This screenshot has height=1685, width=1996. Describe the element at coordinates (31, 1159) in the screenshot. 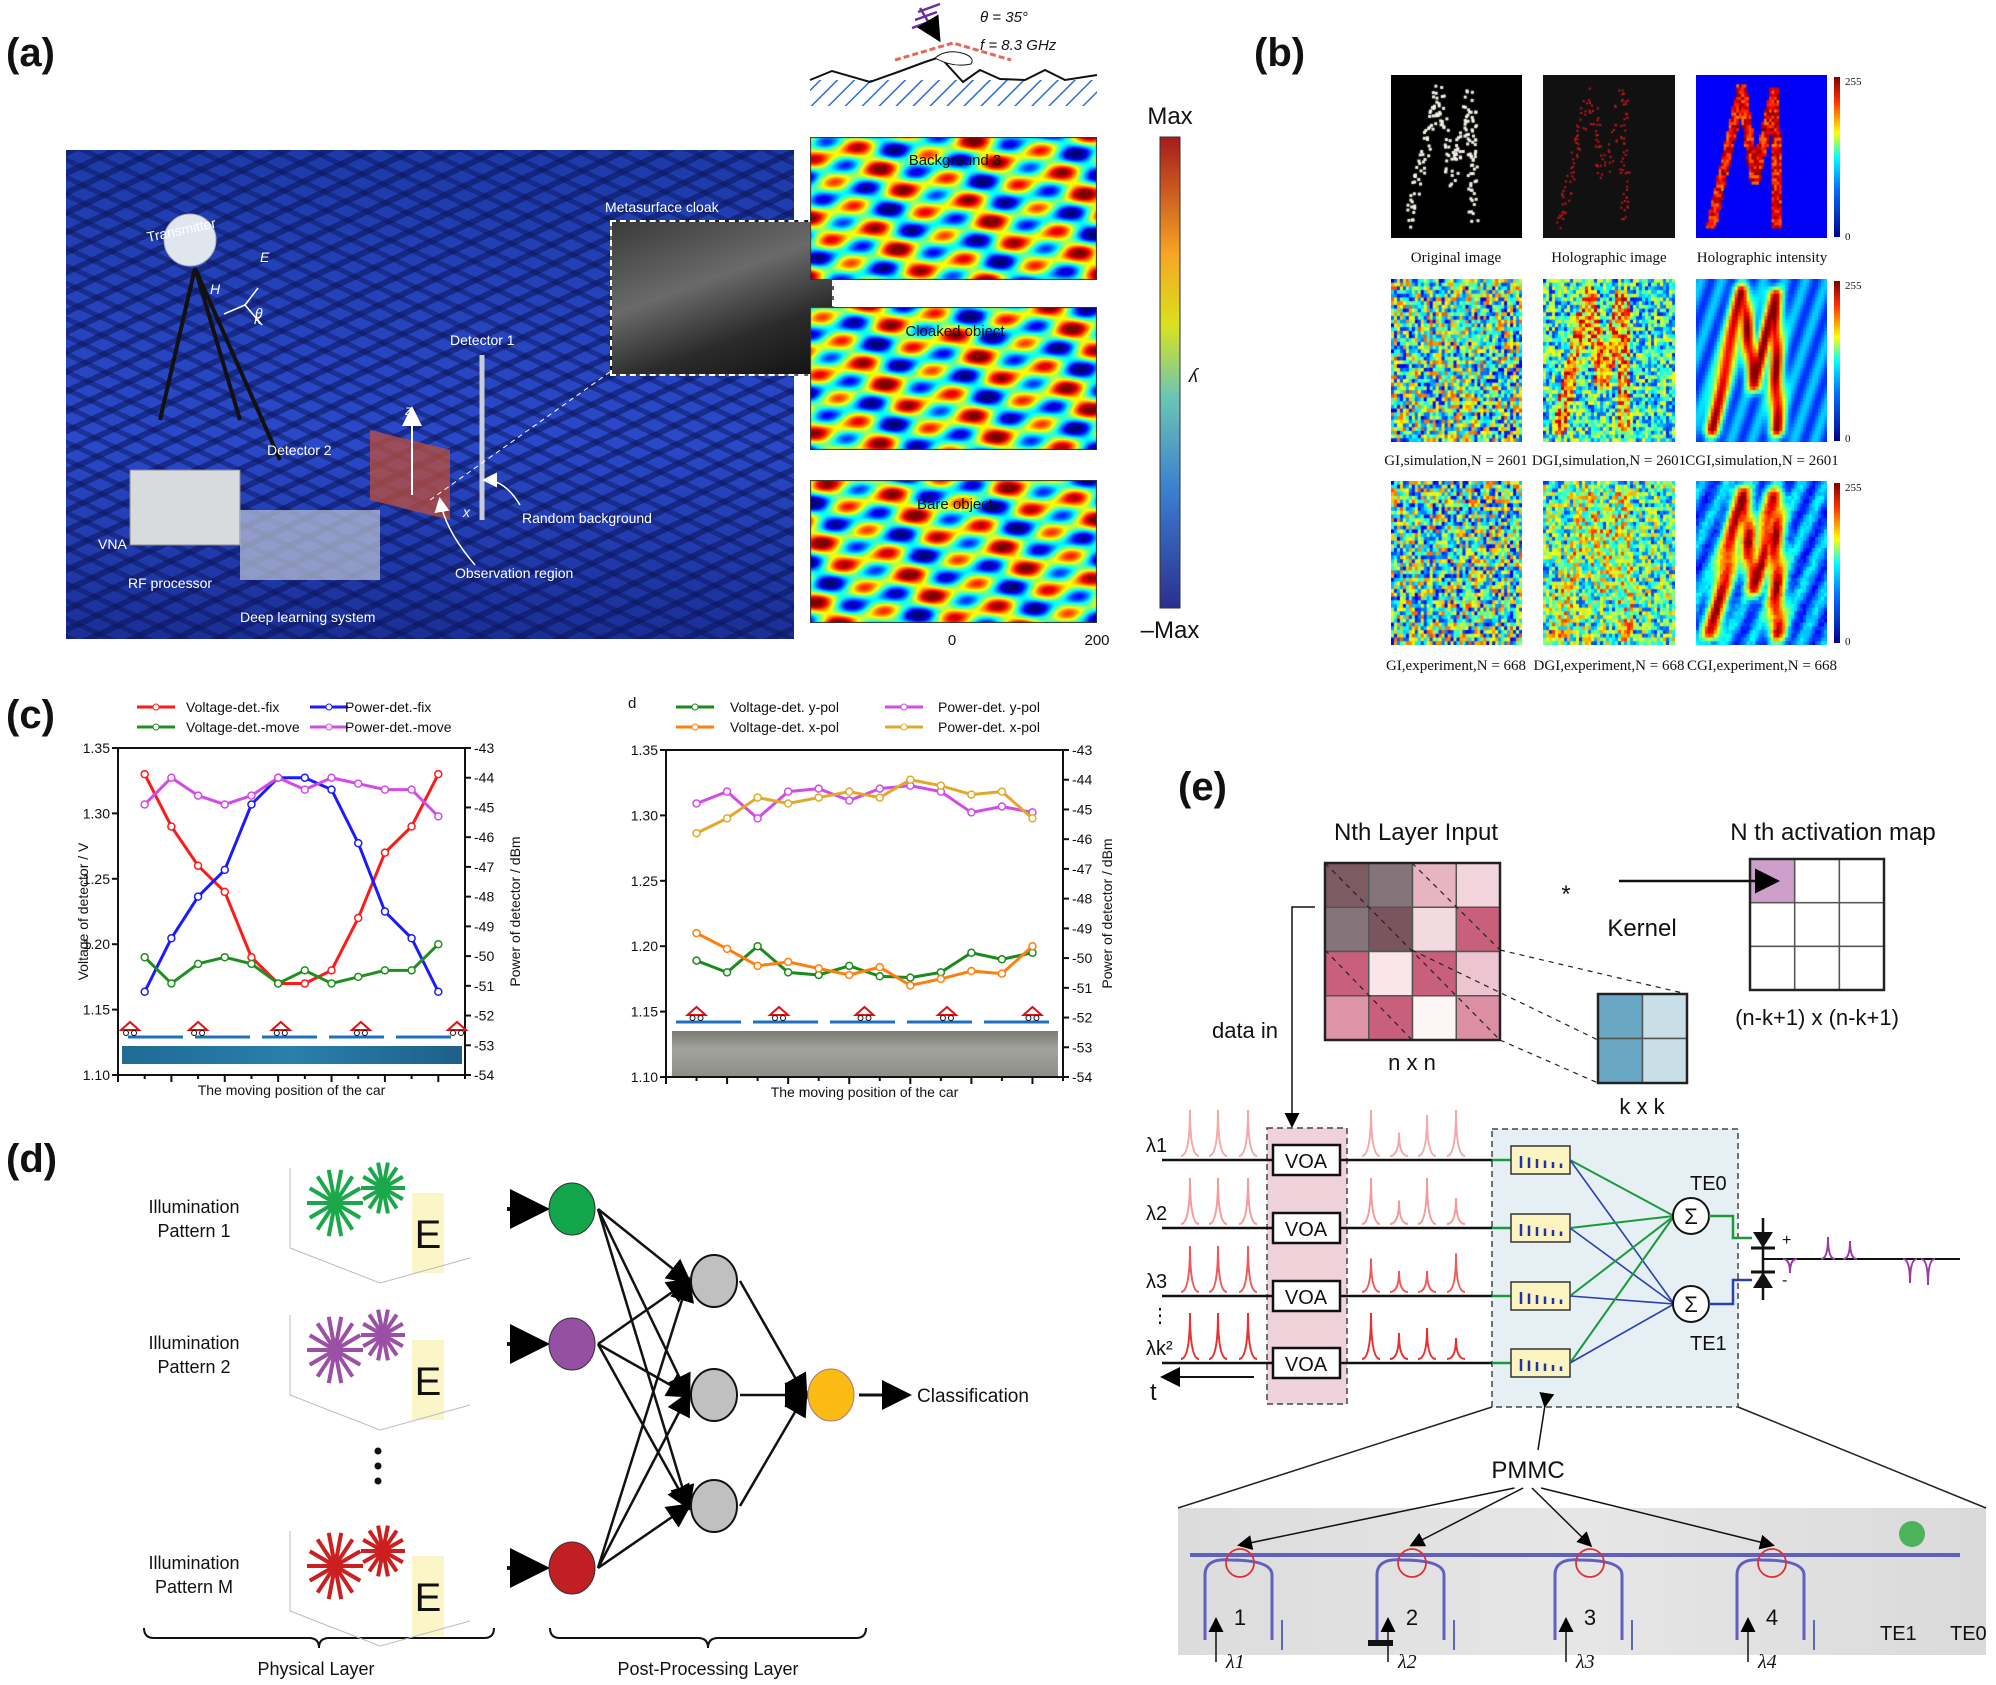

I see `panel-label-d: (d)` at that location.